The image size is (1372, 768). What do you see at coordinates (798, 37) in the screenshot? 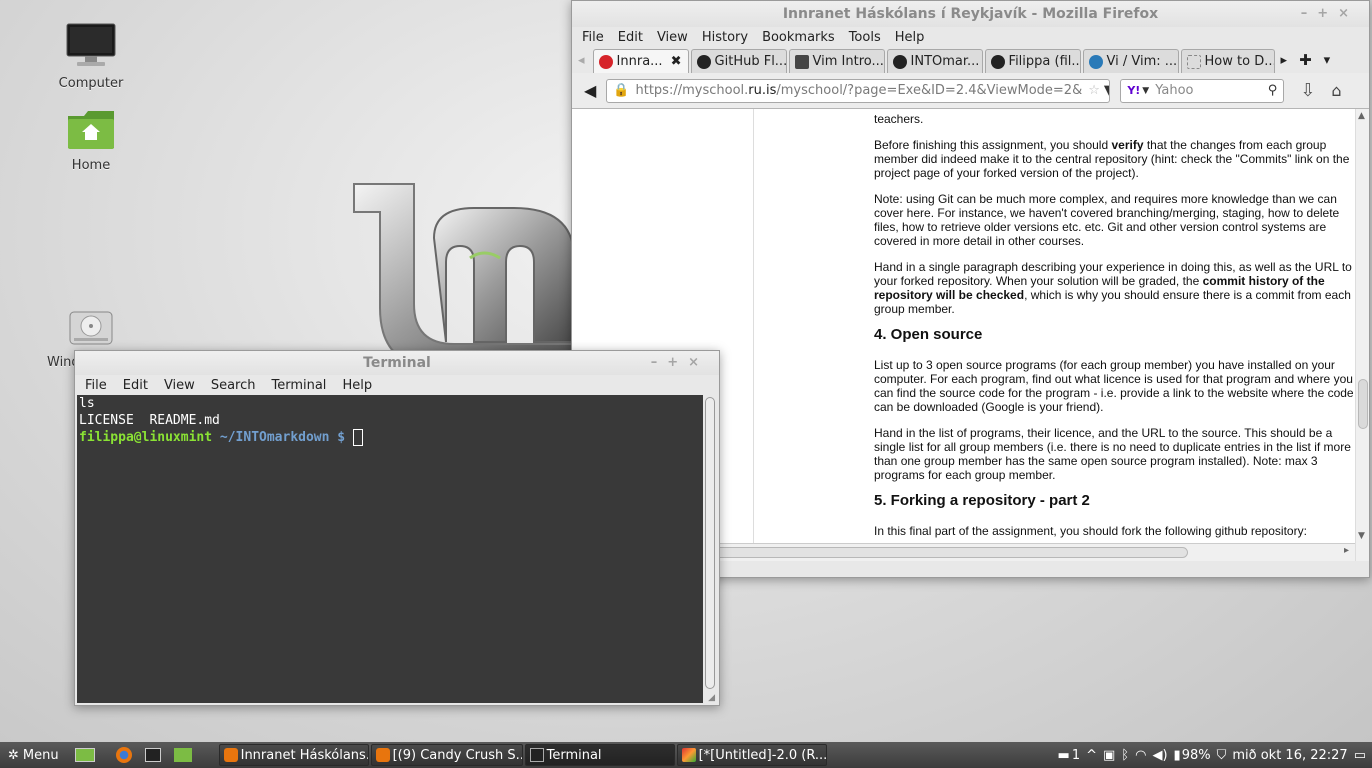
I see `menu-bookmarks: Bookmarks` at bounding box center [798, 37].